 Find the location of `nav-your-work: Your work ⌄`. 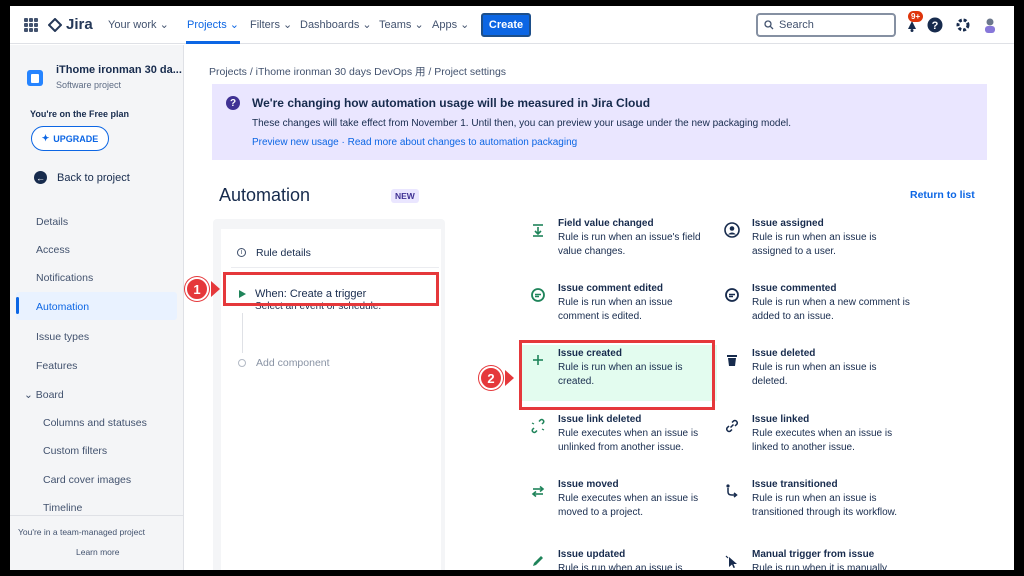

nav-your-work: Your work ⌄ is located at coordinates (138, 24).